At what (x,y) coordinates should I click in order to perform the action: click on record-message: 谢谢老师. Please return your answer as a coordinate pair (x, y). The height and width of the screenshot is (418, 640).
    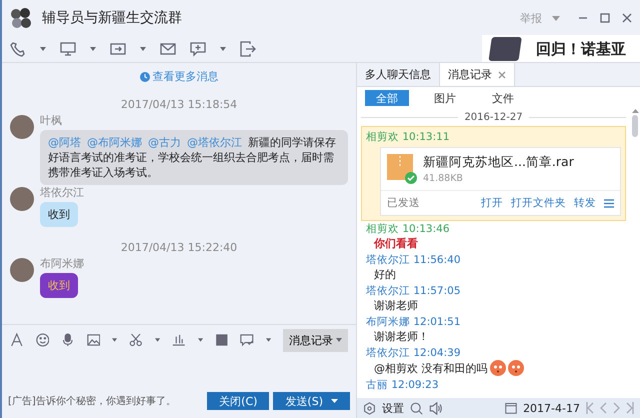
    Looking at the image, I should click on (395, 305).